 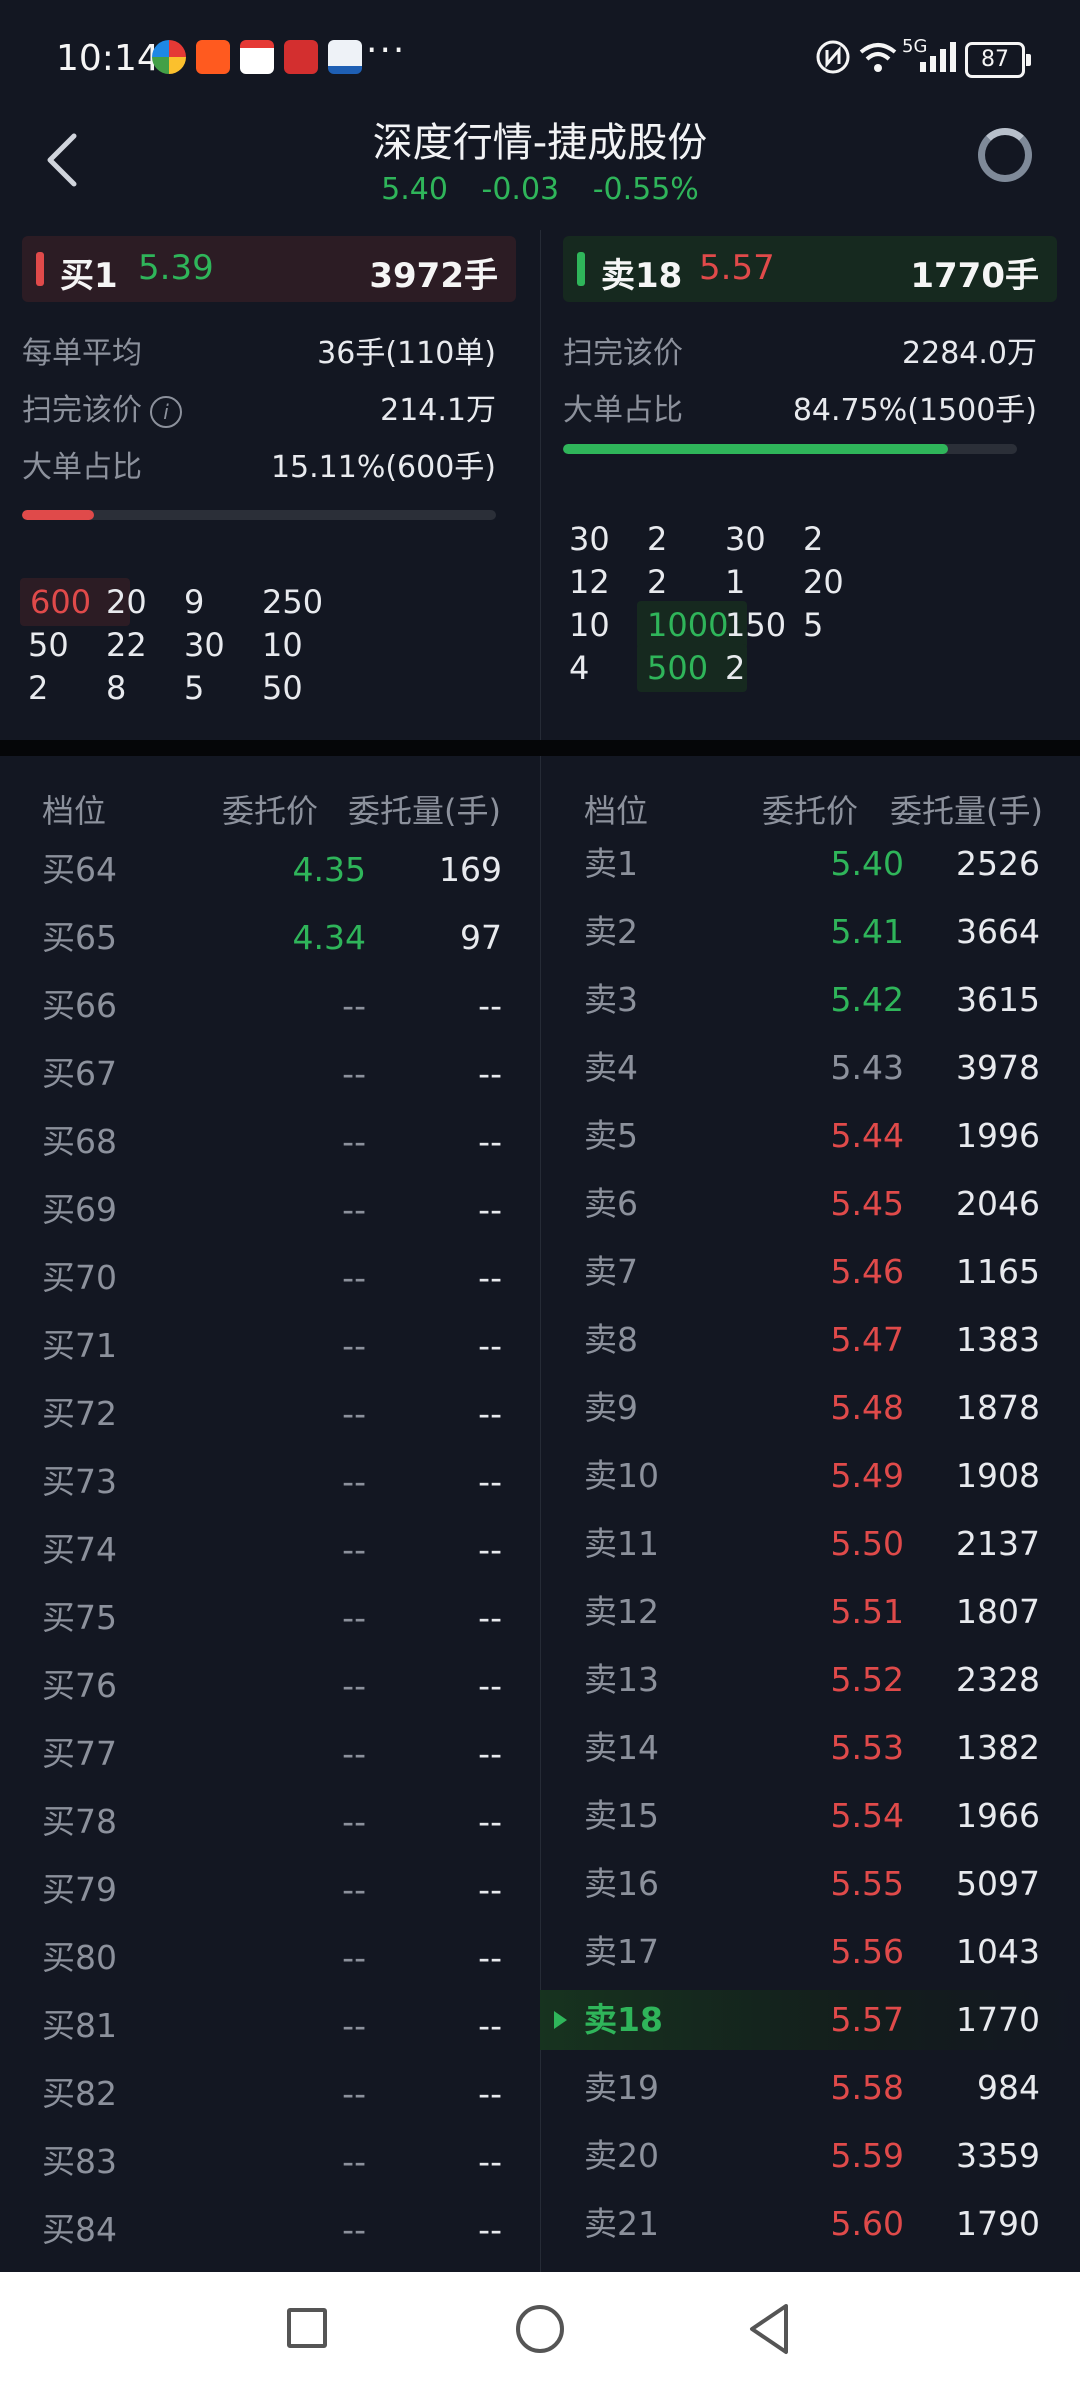 What do you see at coordinates (810, 932) in the screenshot?
I see `sell-order-row: 卖2 5.41 3664` at bounding box center [810, 932].